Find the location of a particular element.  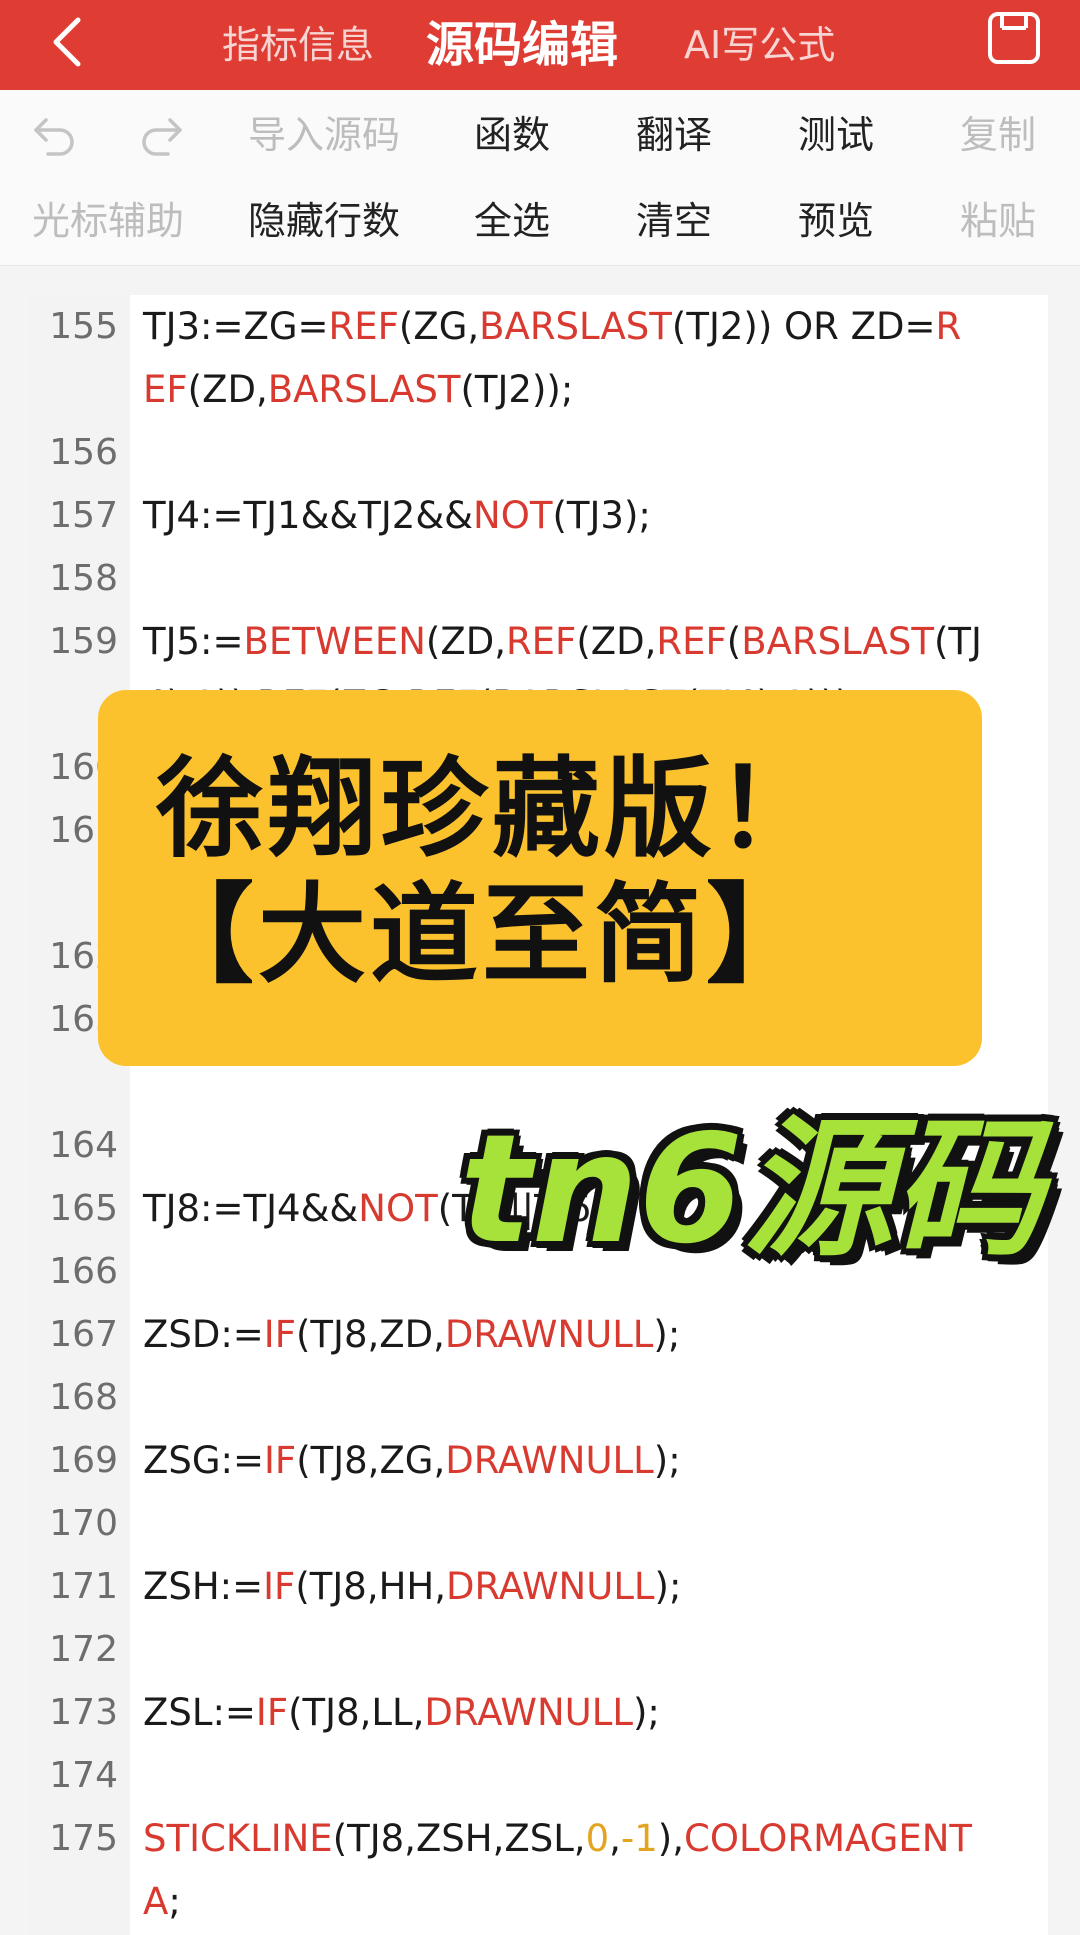

code-token: TJ4:=TJ1&&TJ2&& is located at coordinates (308, 515).